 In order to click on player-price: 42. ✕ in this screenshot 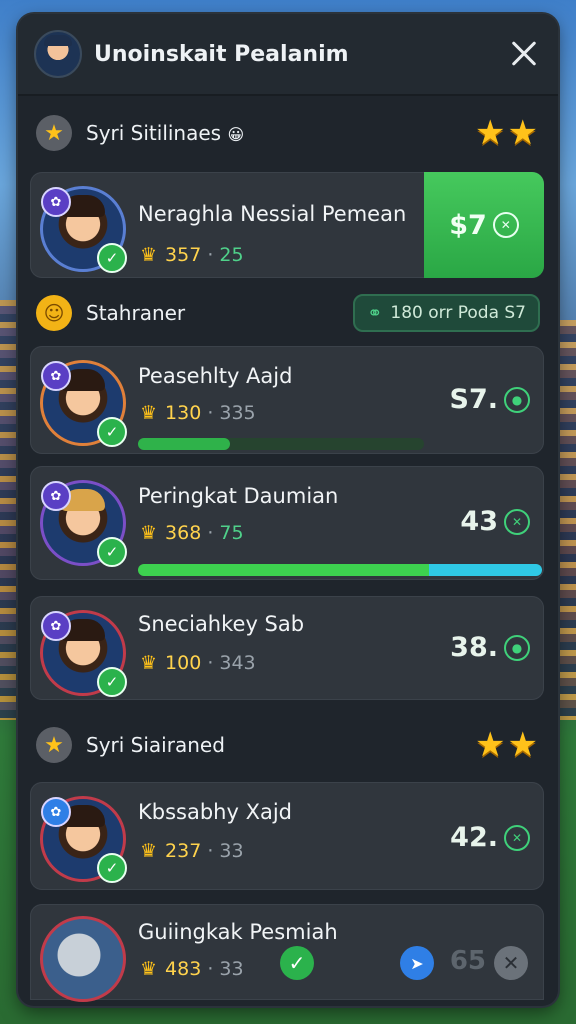, I will do `click(490, 837)`.